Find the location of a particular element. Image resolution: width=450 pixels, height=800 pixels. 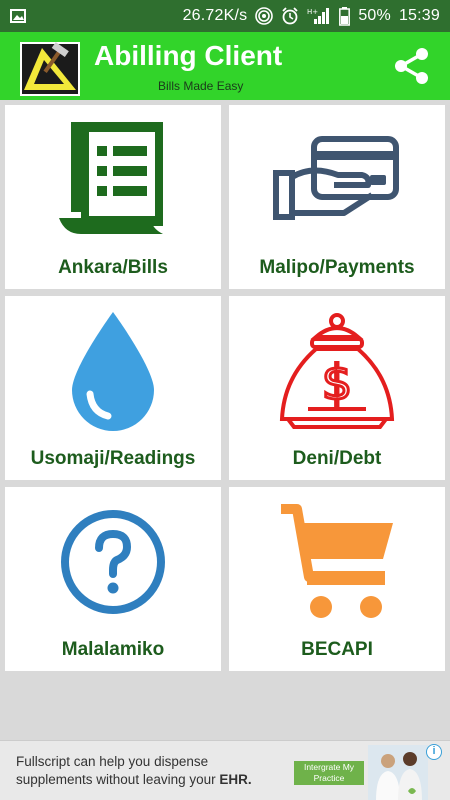

tile-debt: $ Deni/Debt is located at coordinates (337, 388).